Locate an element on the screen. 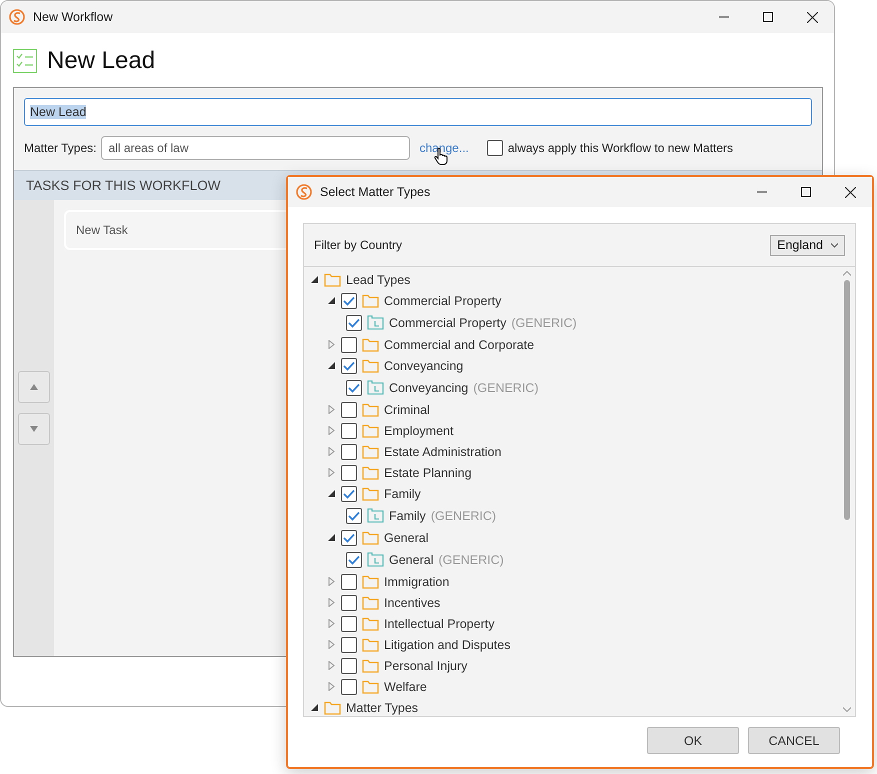  up-triangle-icon is located at coordinates (34, 387).